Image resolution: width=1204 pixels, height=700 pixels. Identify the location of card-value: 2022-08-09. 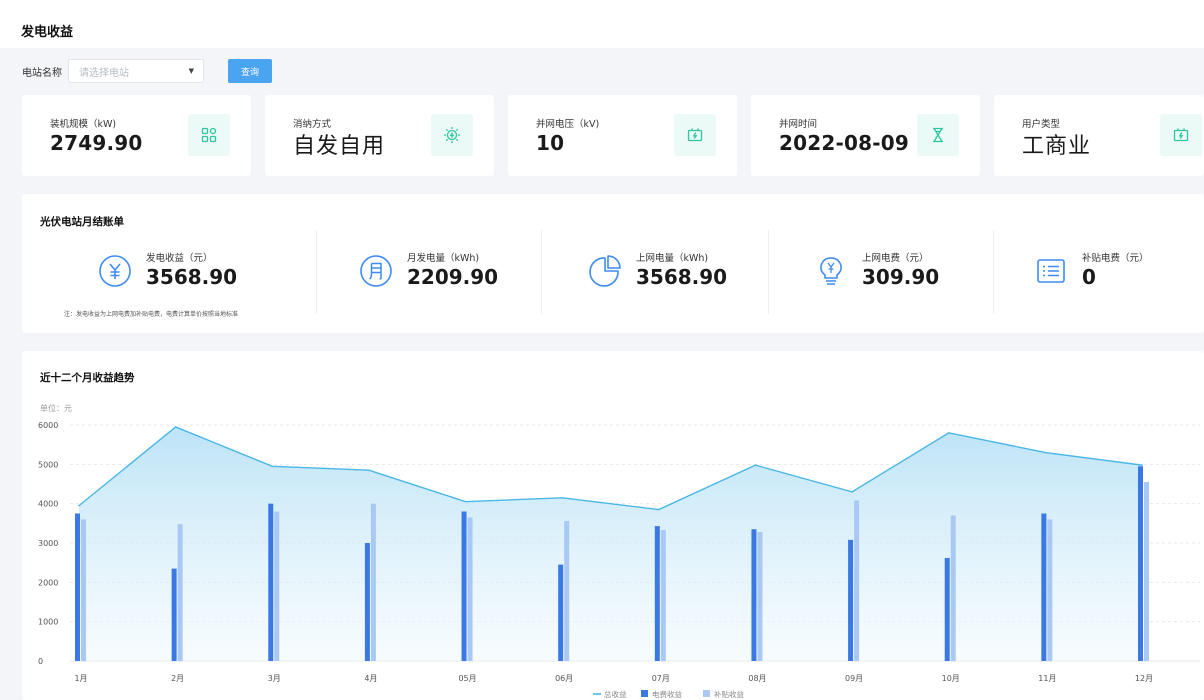
(844, 143).